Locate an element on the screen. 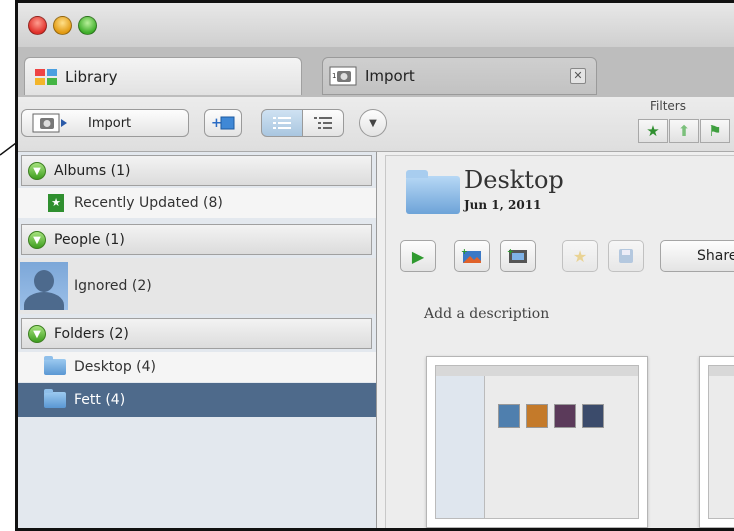 This screenshot has width=734, height=531. up-arrow-filter-icon: ⬆ is located at coordinates (684, 131).